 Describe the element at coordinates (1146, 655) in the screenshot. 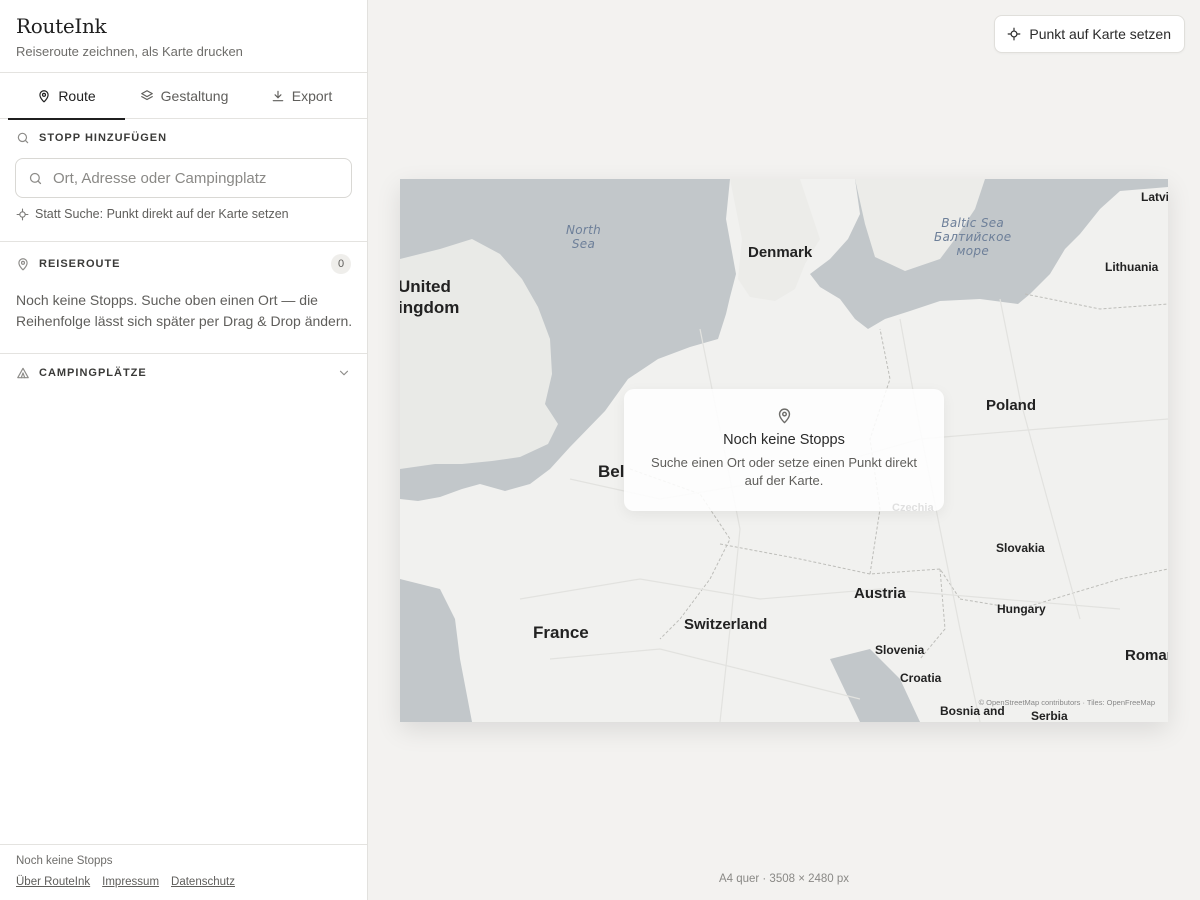

I see `map-label: Roman` at that location.